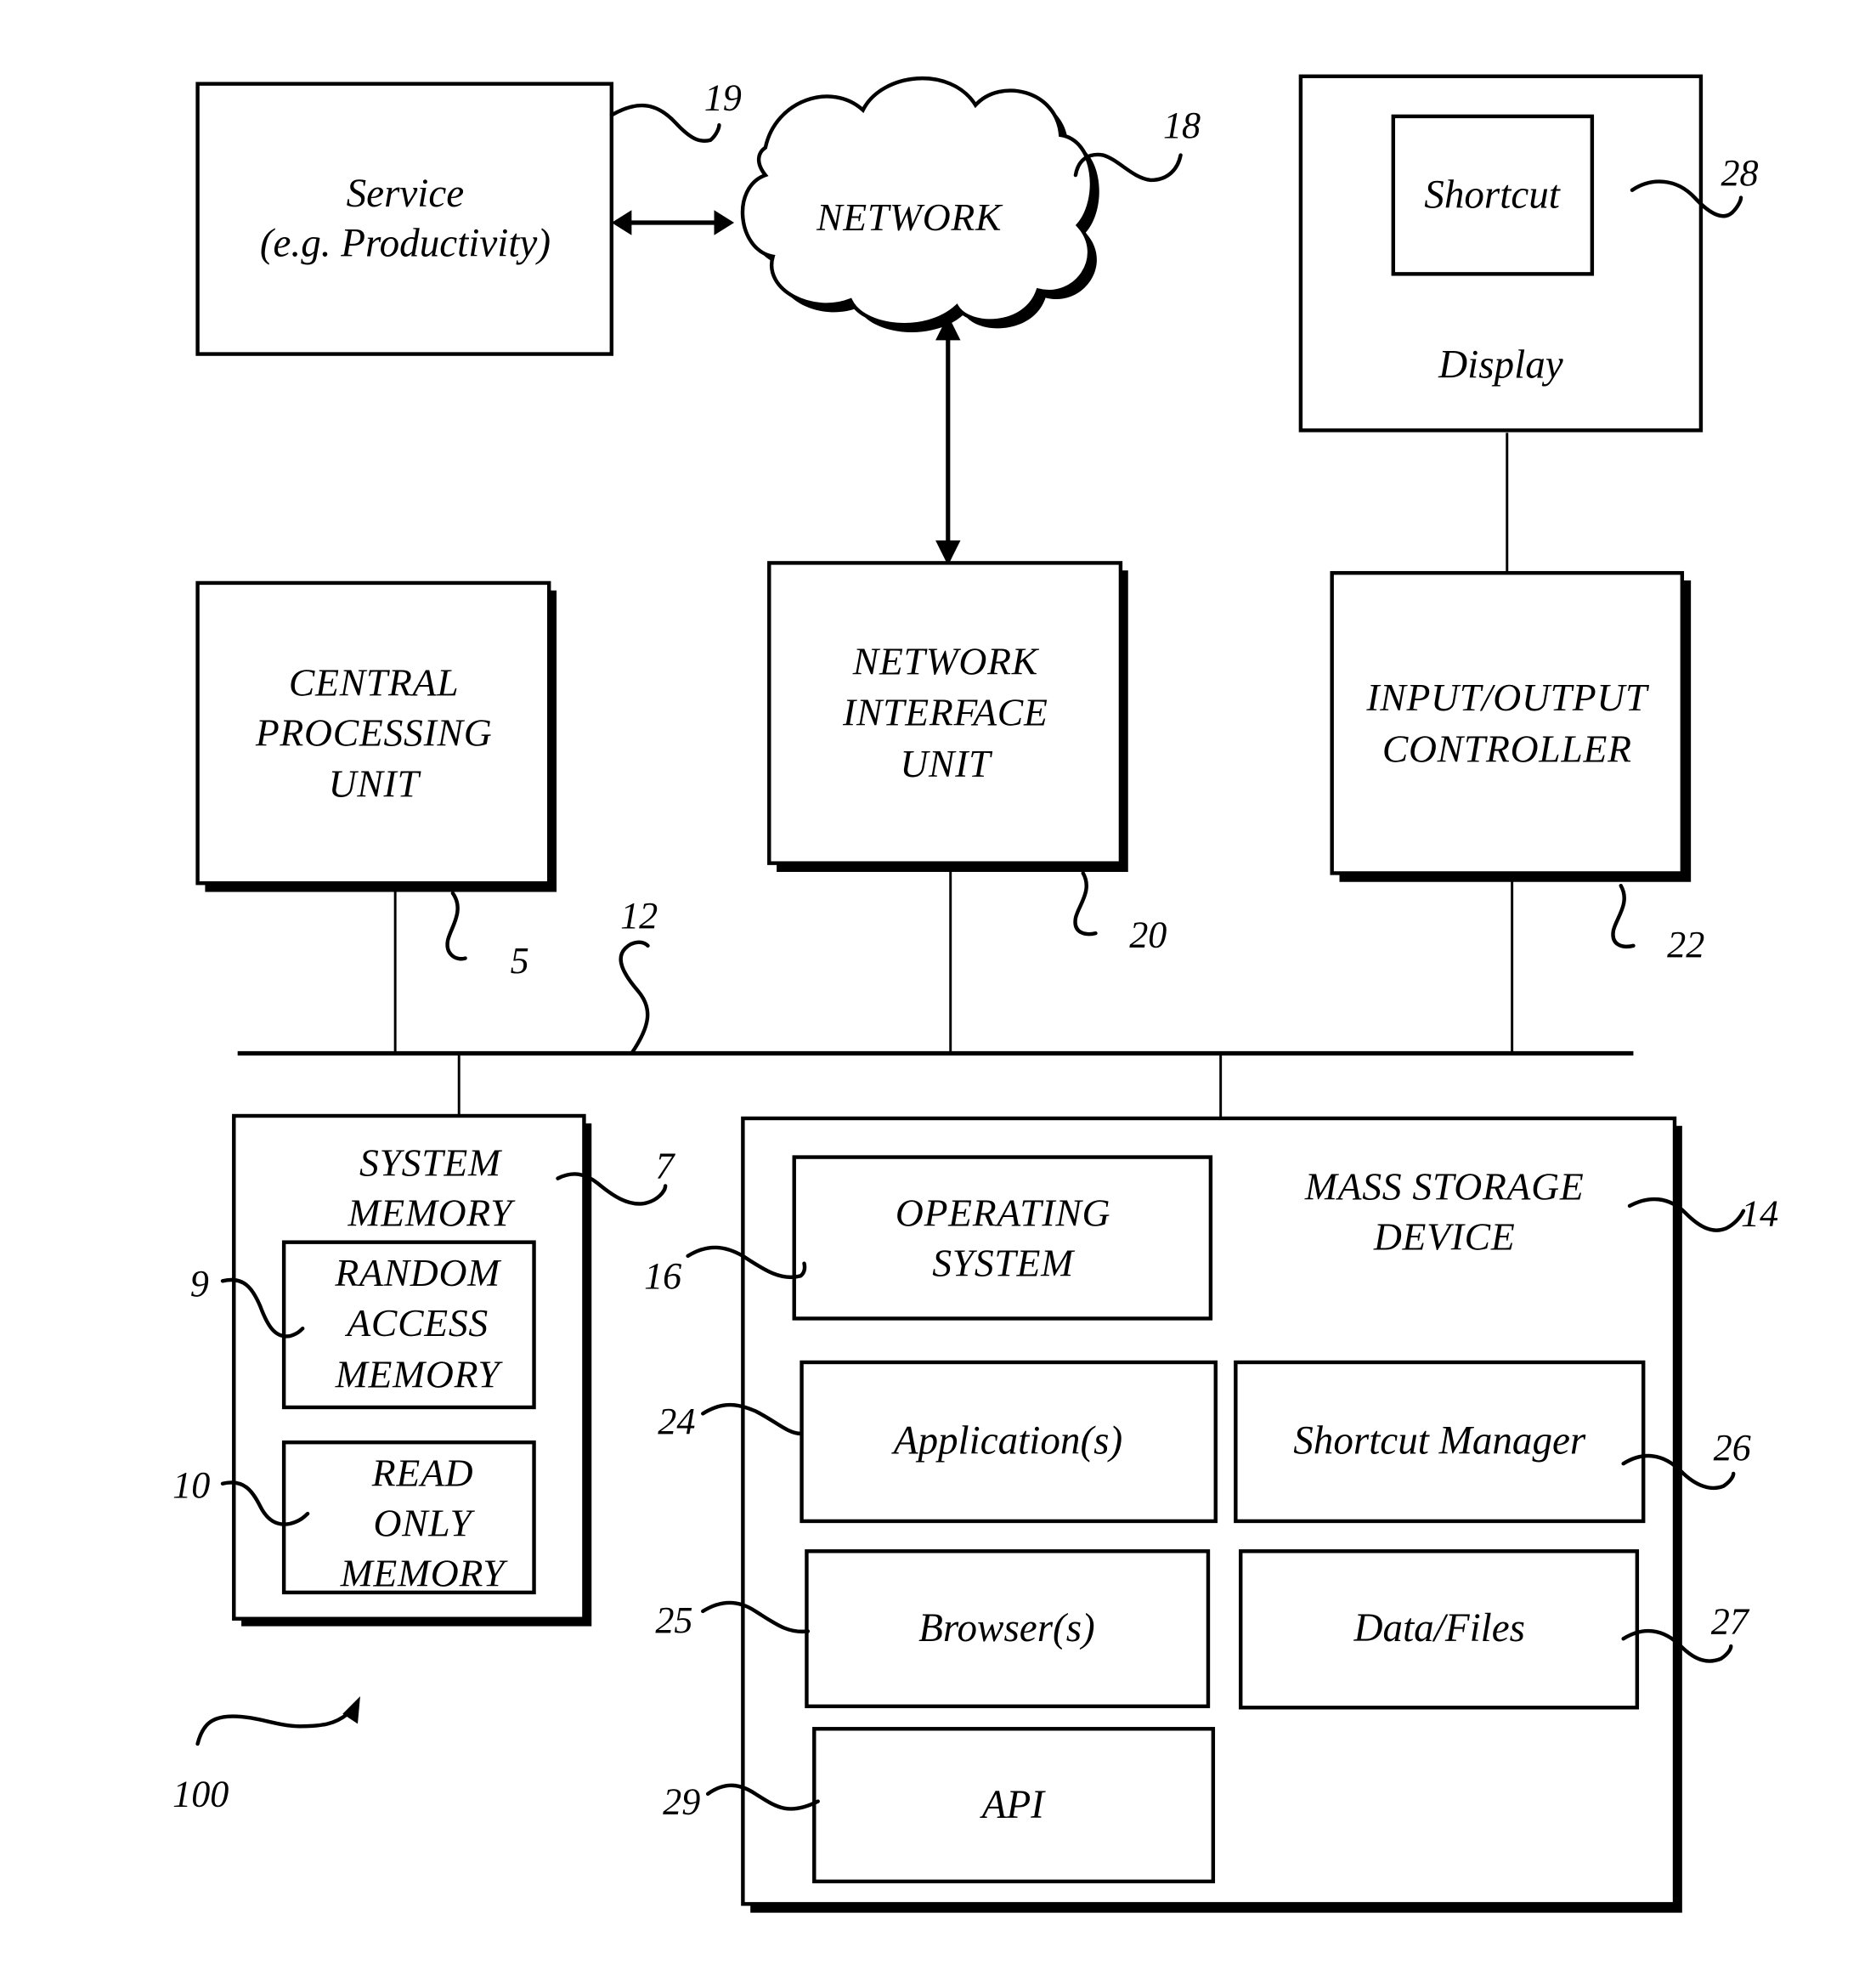  I want to click on os-ref-number: 16, so click(662, 1276).